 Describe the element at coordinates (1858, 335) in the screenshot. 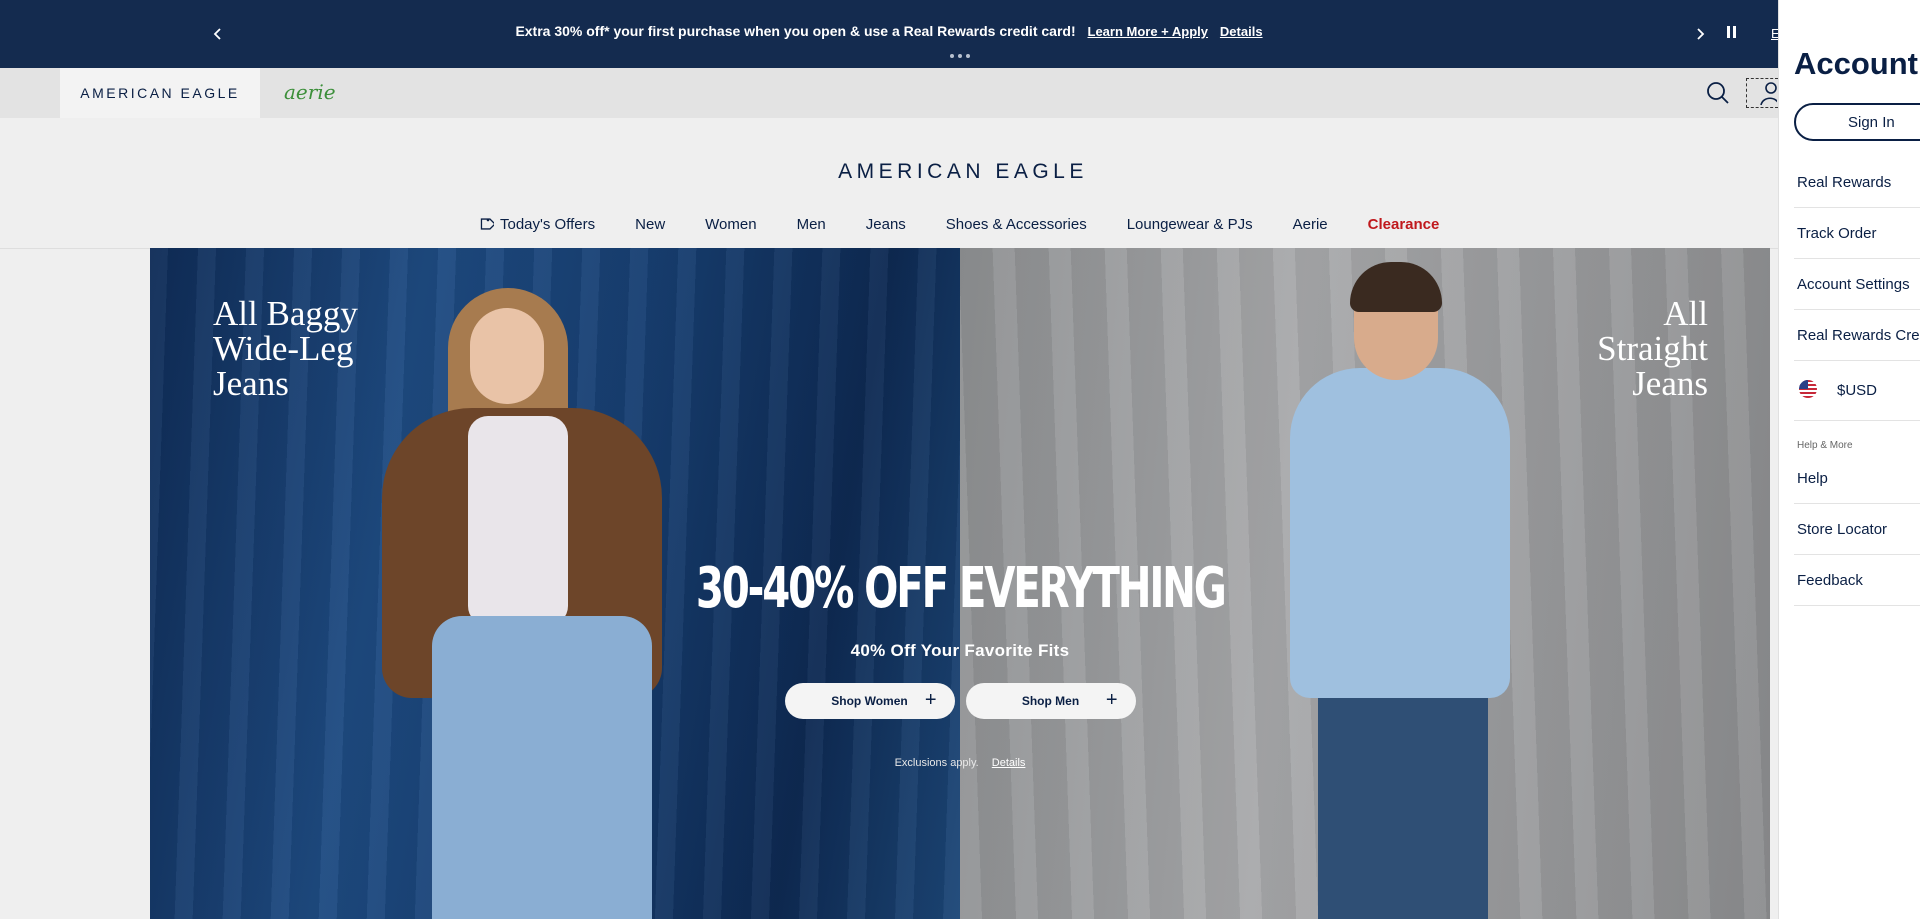

I see `real-rewards-credit-link: Real Rewards Cred` at that location.